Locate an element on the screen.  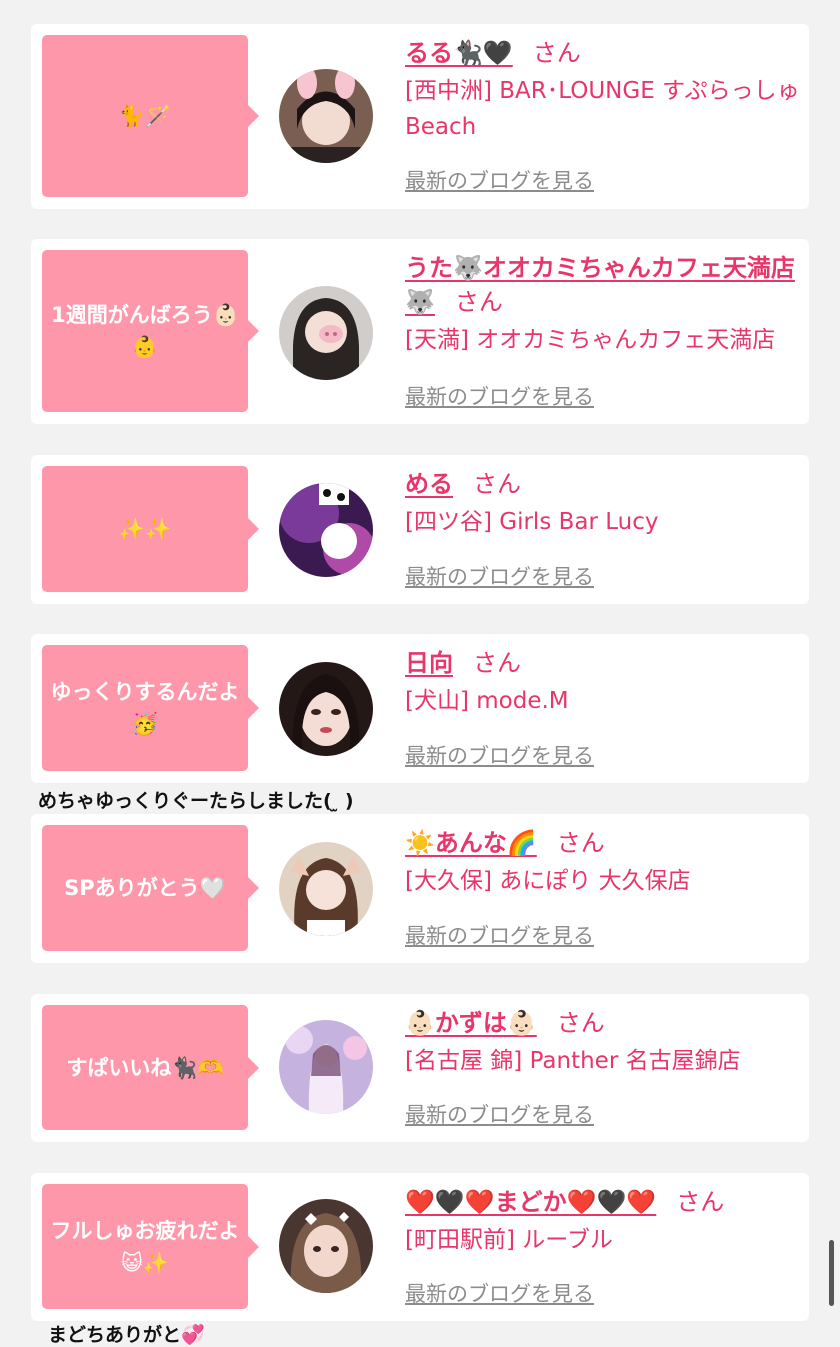
name-line: 日向 さん is located at coordinates (603, 663).